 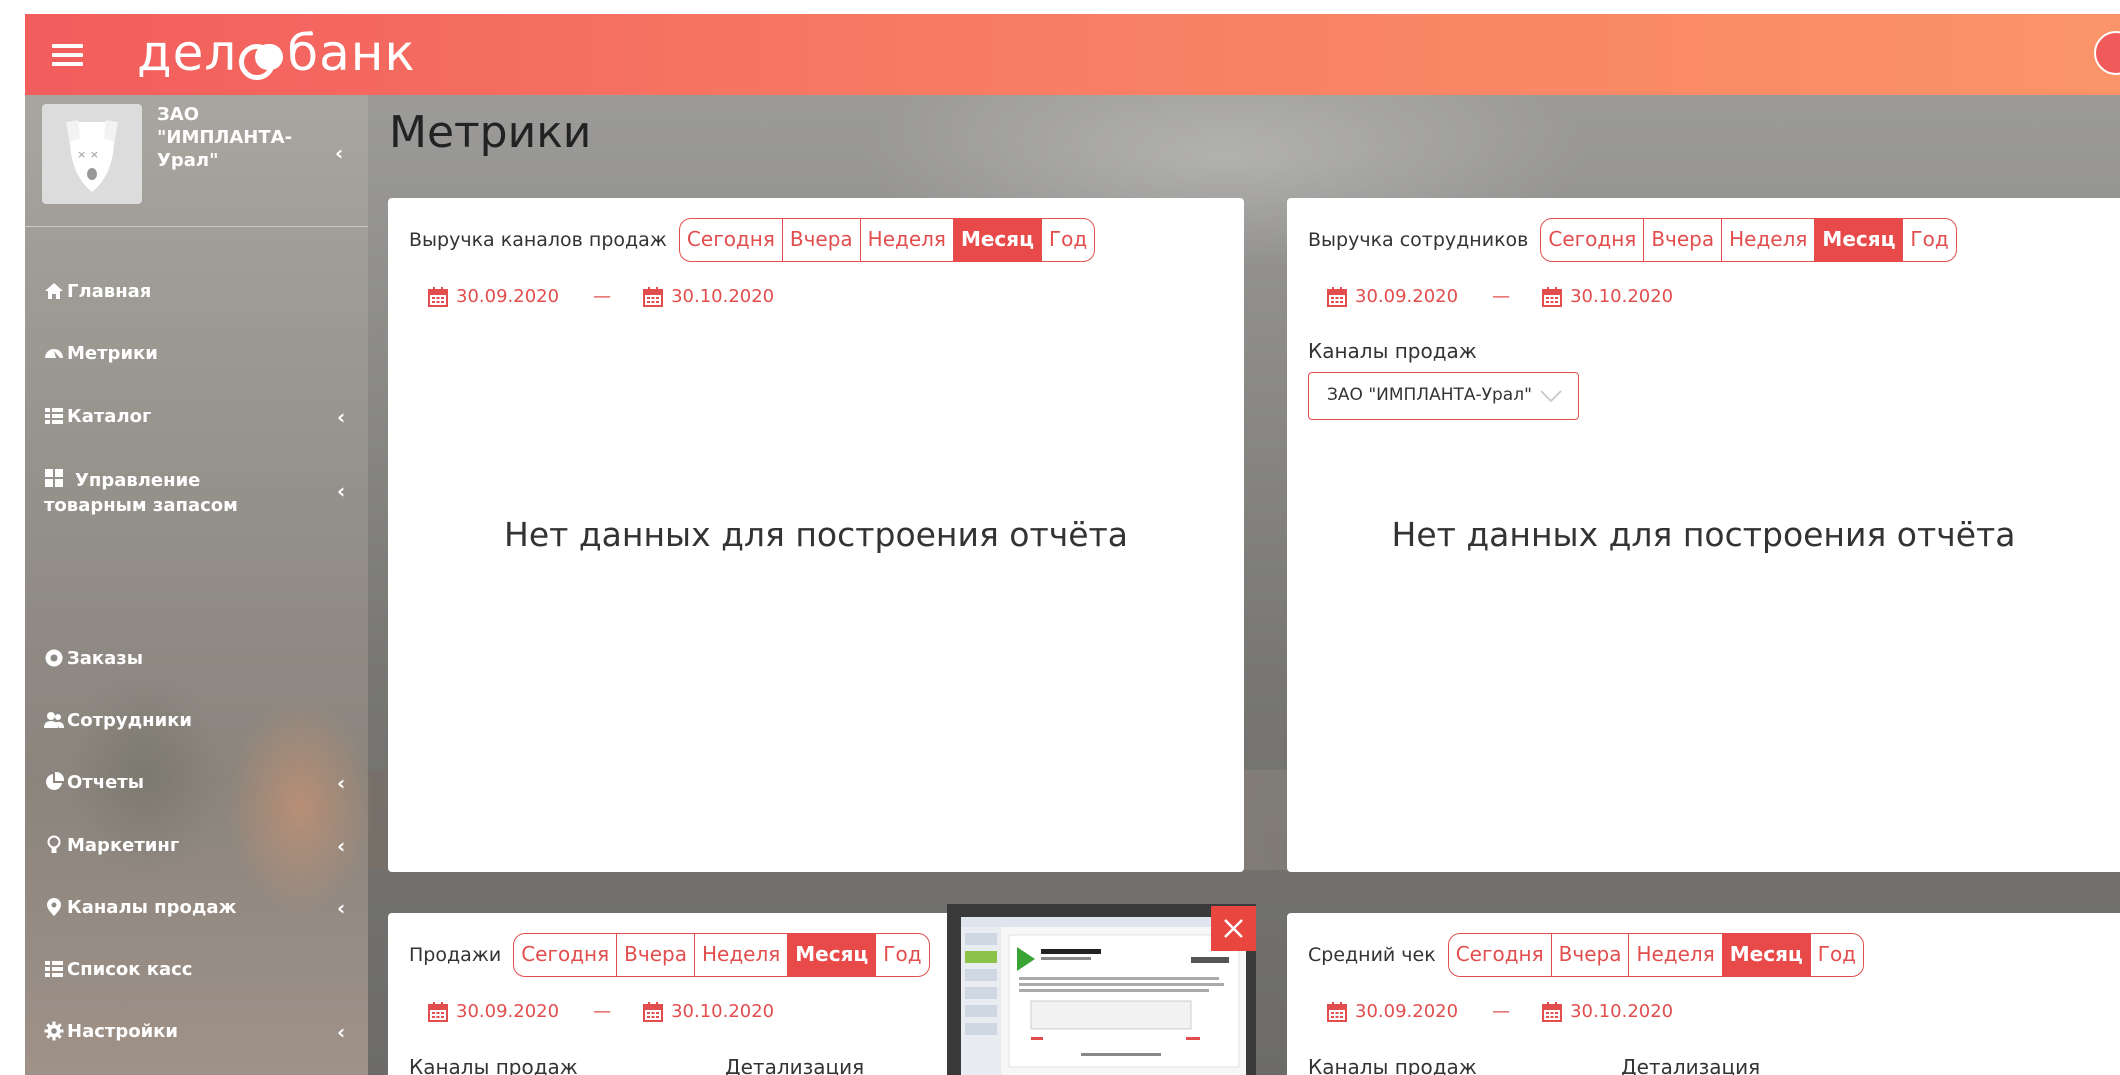 I want to click on top-bar: дел банк, so click(x=1072, y=54).